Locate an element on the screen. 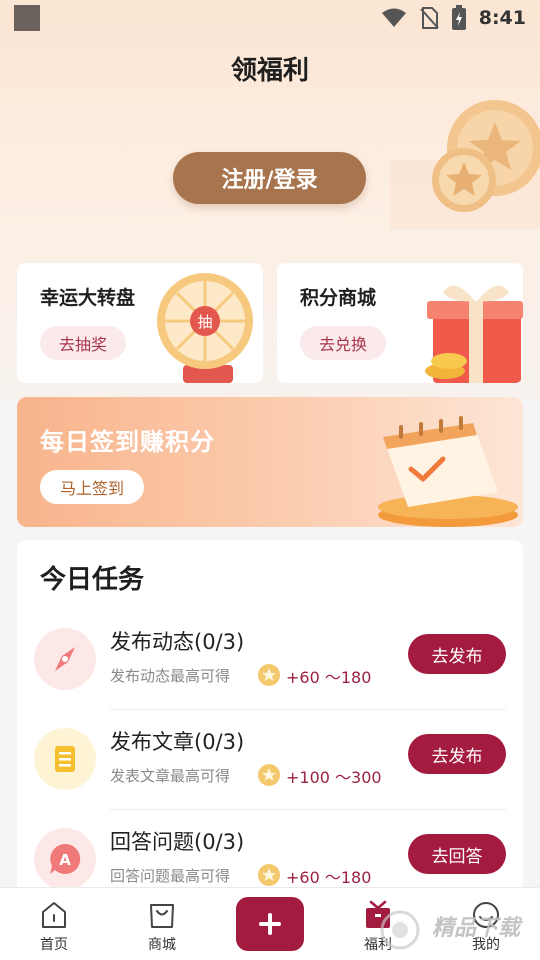  points-mall-title: 积分商城 is located at coordinates (338, 298).